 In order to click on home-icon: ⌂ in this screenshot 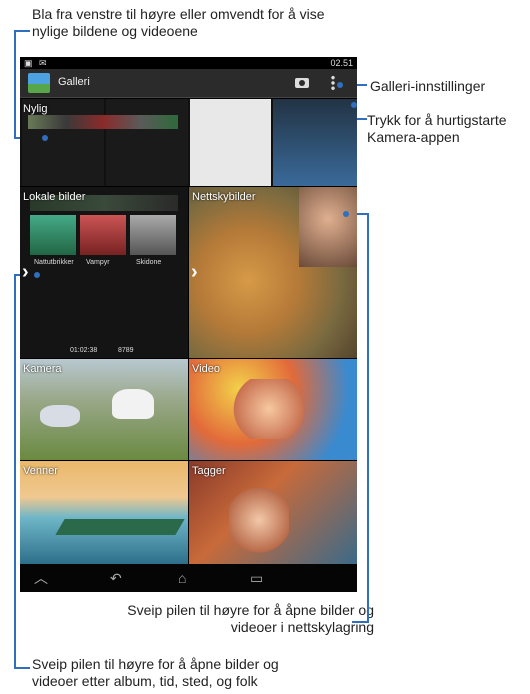, I will do `click(182, 578)`.